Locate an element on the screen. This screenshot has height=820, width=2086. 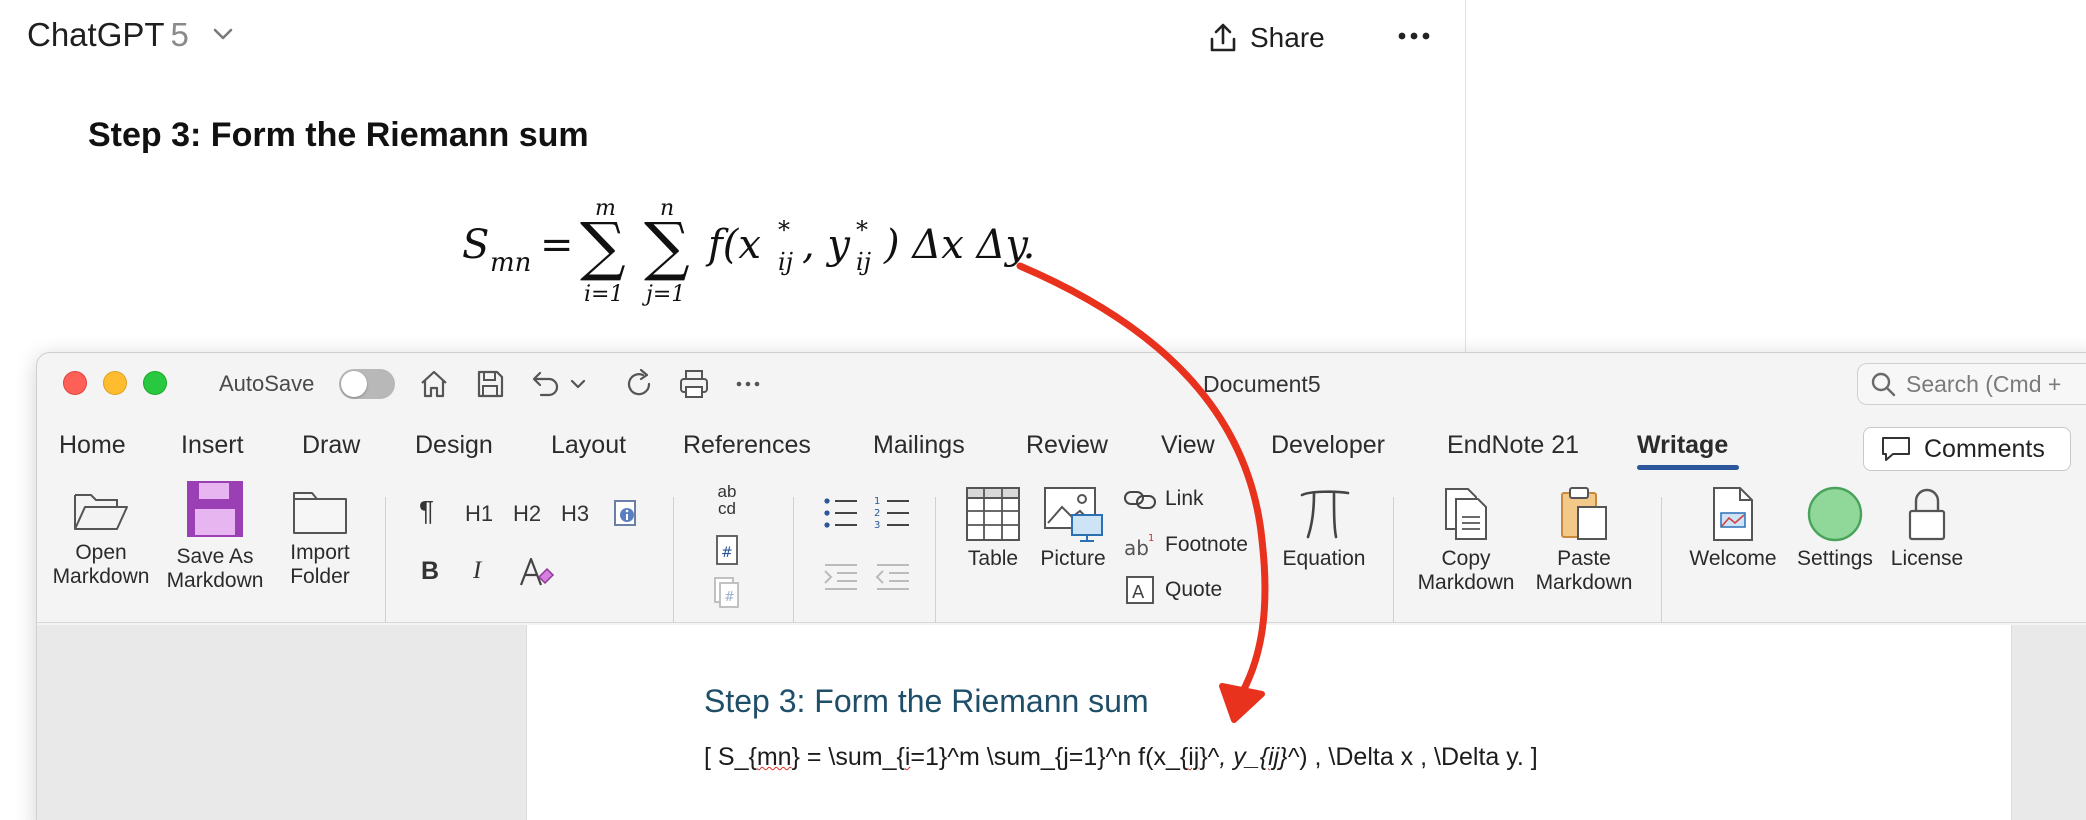
decrease-indent-icon is located at coordinates (892, 577).